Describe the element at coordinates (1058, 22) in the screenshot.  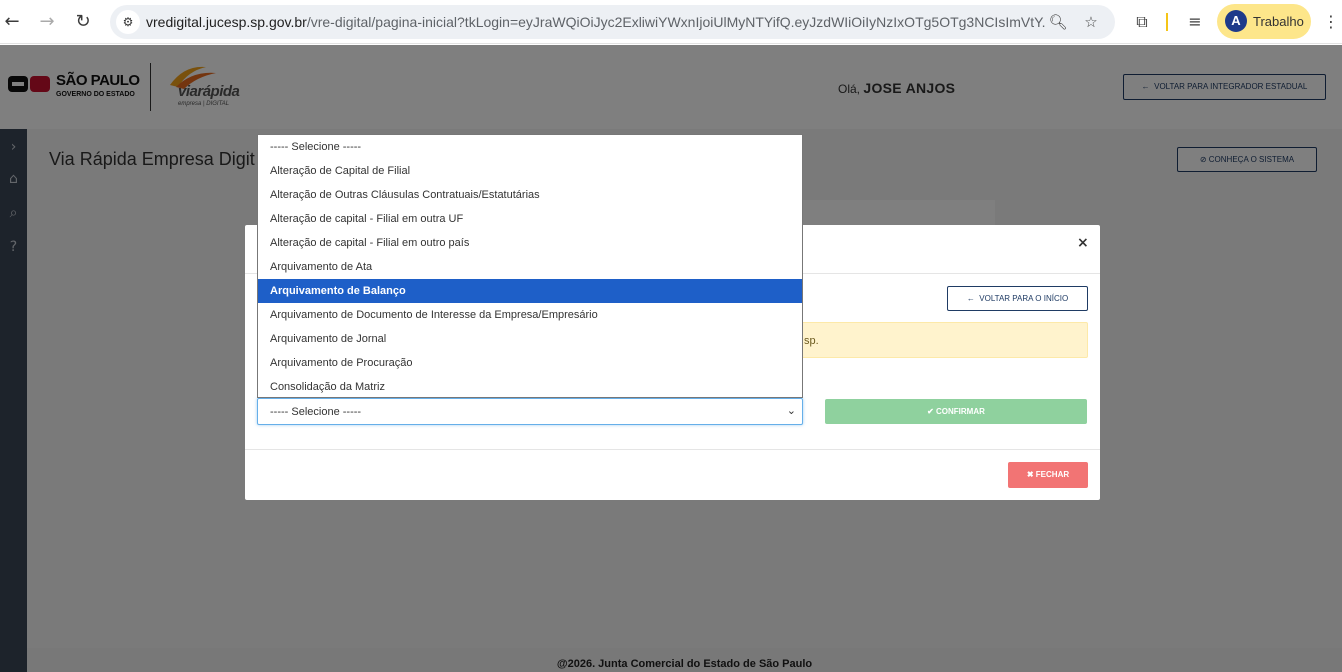
I see `zoom-icon: 🔍︎` at that location.